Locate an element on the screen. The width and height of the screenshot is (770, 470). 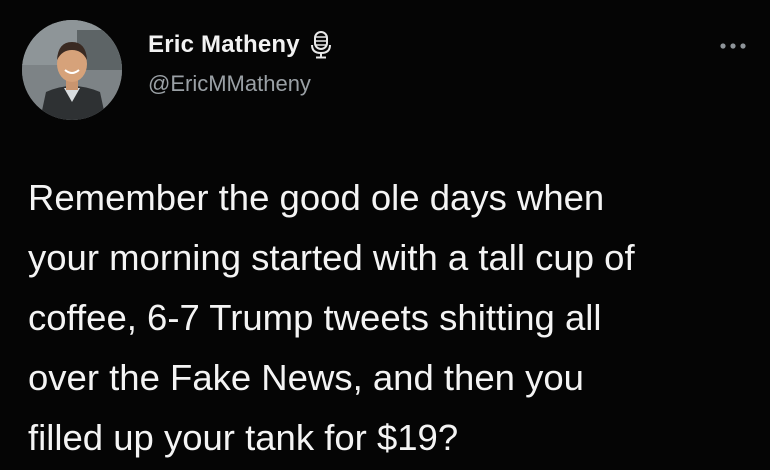
author-avatar is located at coordinates (72, 70).